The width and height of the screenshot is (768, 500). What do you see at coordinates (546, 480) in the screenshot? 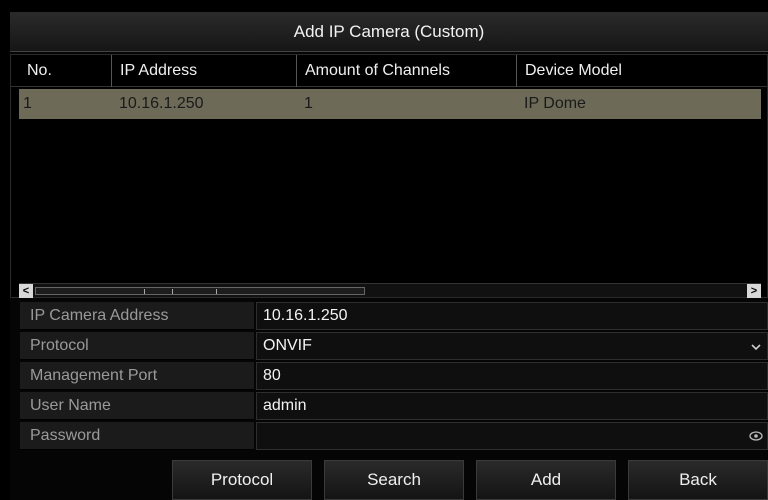
I see `add-button: Add` at bounding box center [546, 480].